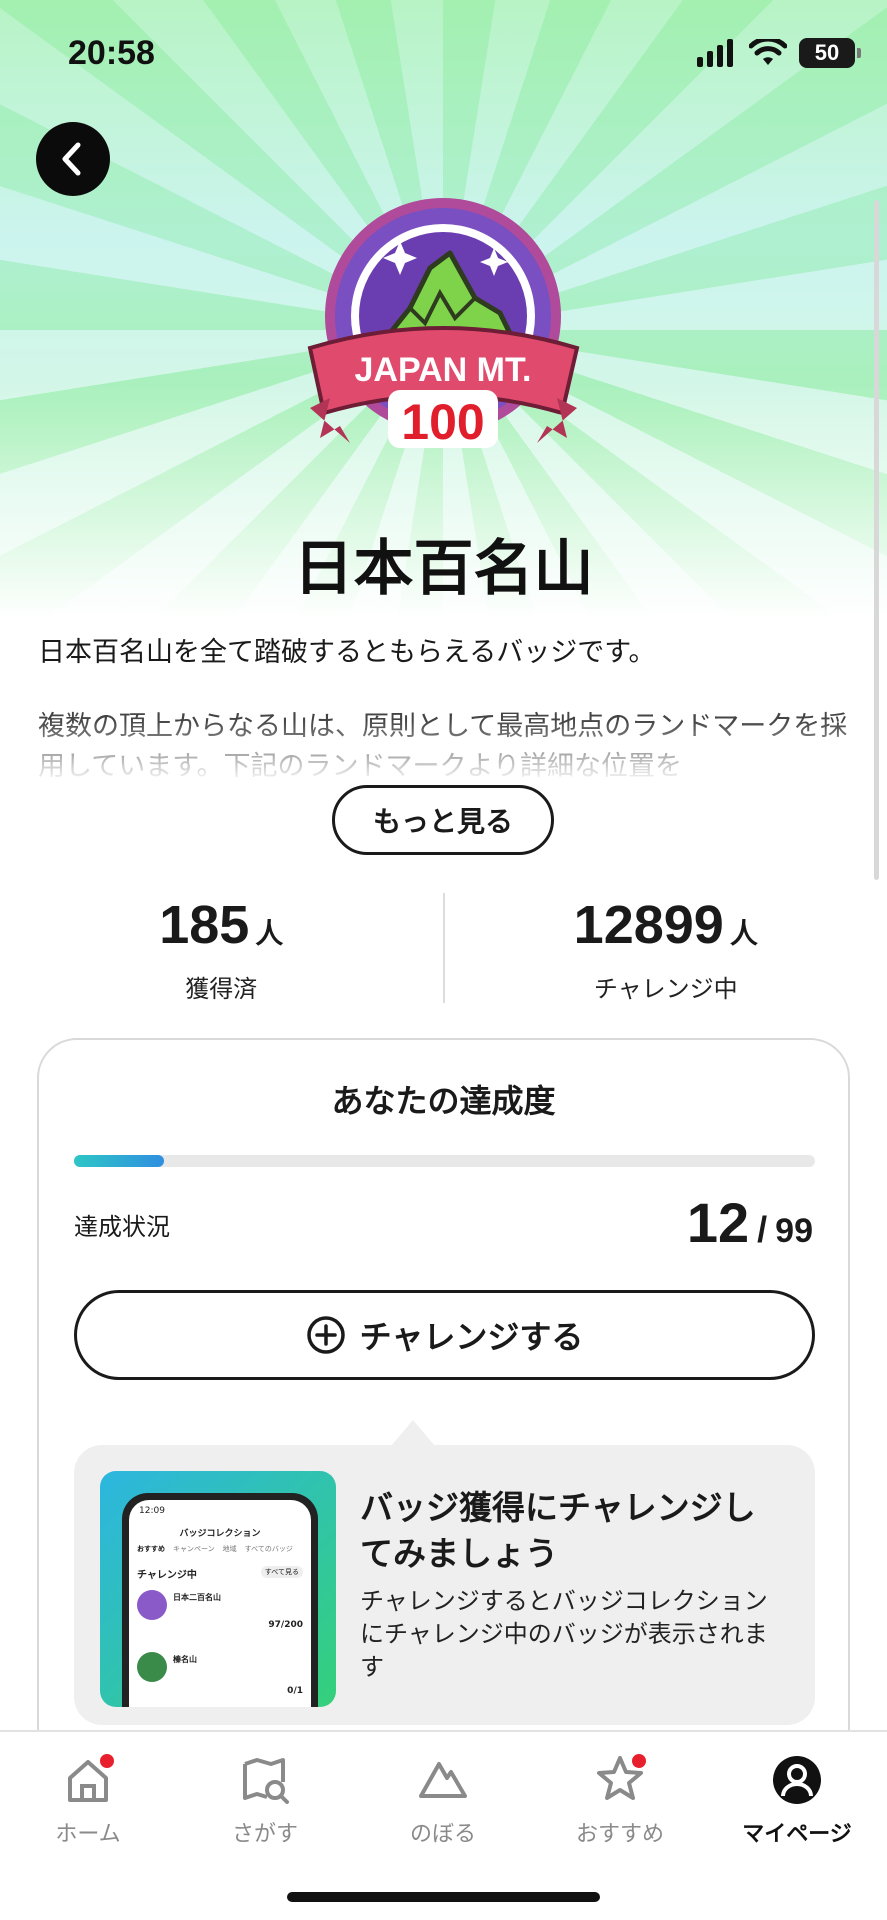 This screenshot has width=887, height=1920. I want to click on page-title: 日本百名山, so click(443, 569).